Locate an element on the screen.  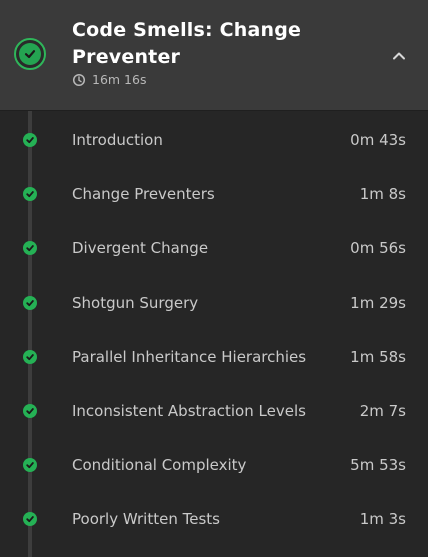
module-complete-icon is located at coordinates (30, 54).